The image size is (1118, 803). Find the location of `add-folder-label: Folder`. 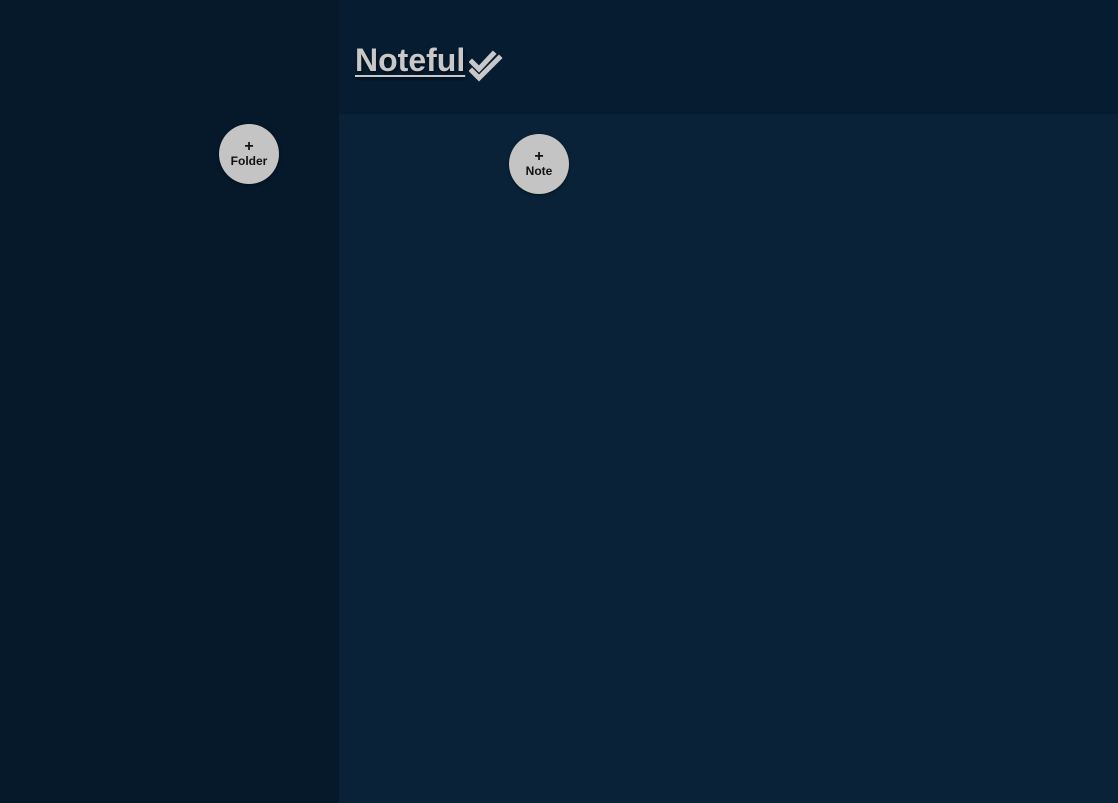

add-folder-label: Folder is located at coordinates (249, 161).